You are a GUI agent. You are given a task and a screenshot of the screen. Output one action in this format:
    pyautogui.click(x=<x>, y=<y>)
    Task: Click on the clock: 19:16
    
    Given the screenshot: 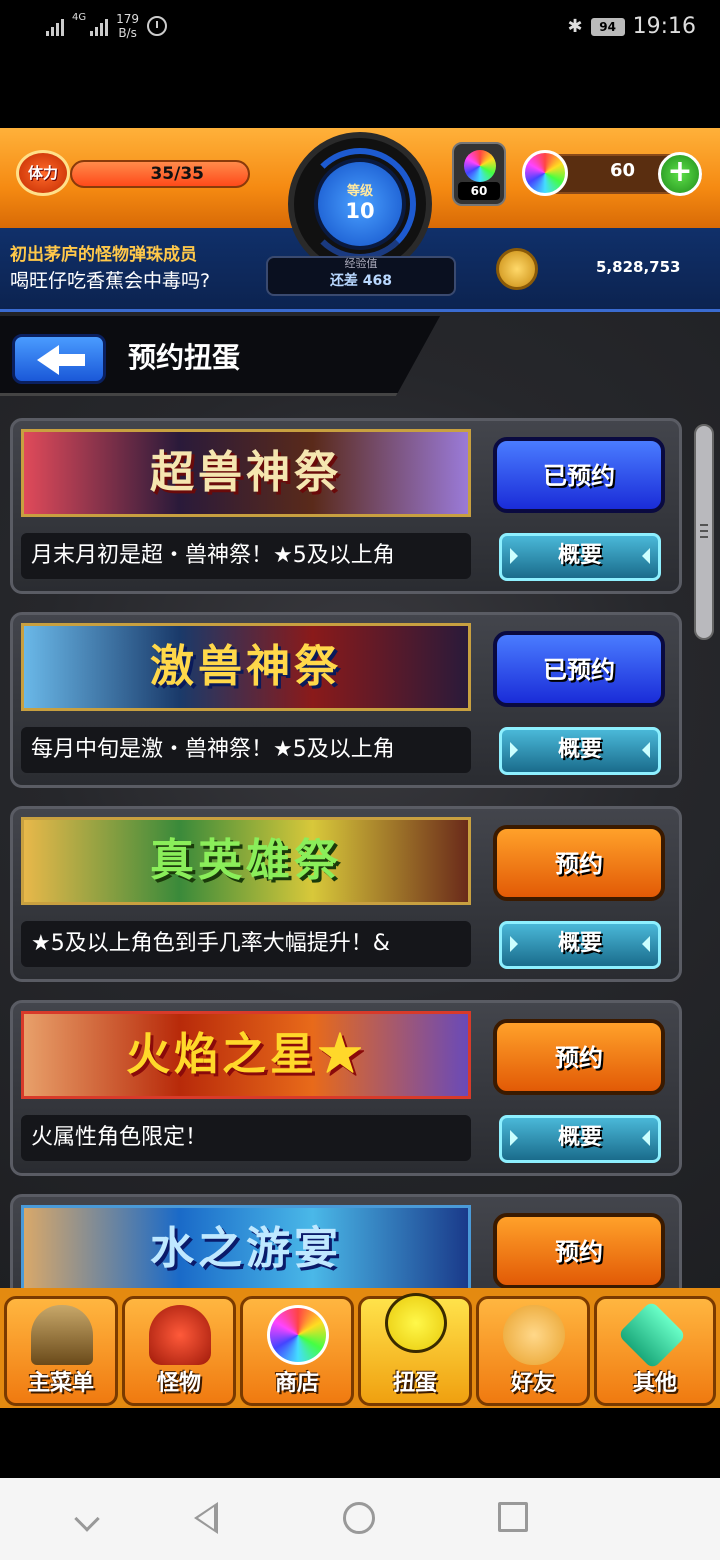 What is the action you would take?
    pyautogui.click(x=664, y=26)
    